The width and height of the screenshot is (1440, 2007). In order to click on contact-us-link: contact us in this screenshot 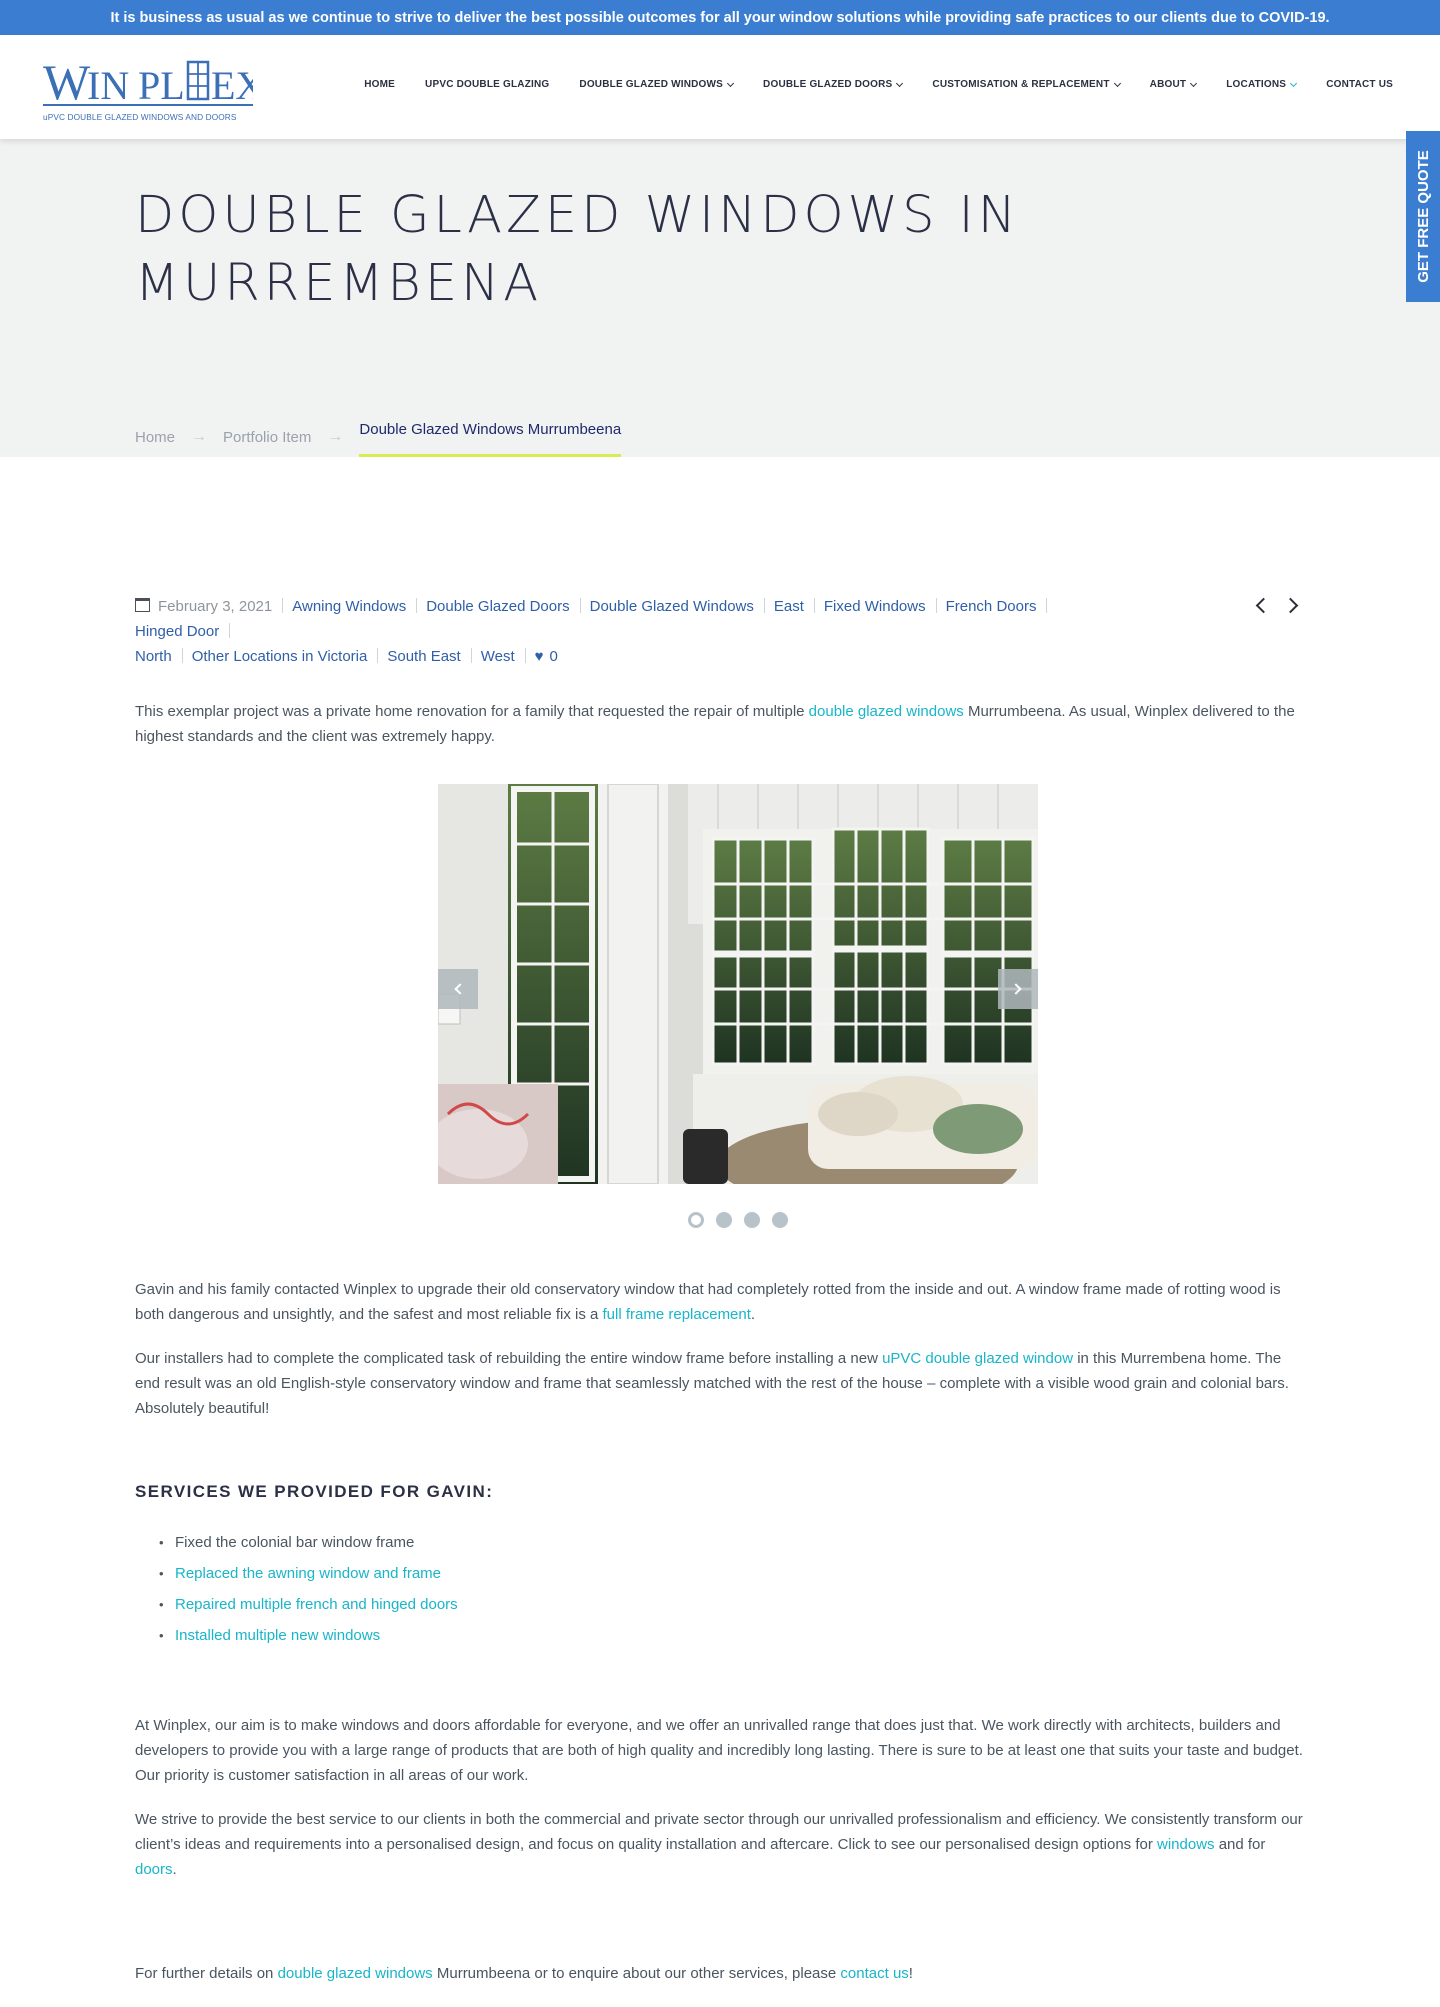, I will do `click(874, 1973)`.